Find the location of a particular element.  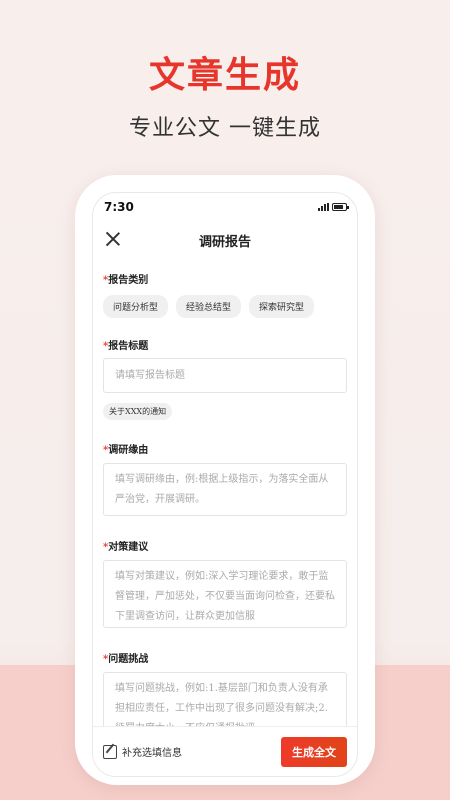

chip-experience-summary: 经验总结型 is located at coordinates (209, 306).